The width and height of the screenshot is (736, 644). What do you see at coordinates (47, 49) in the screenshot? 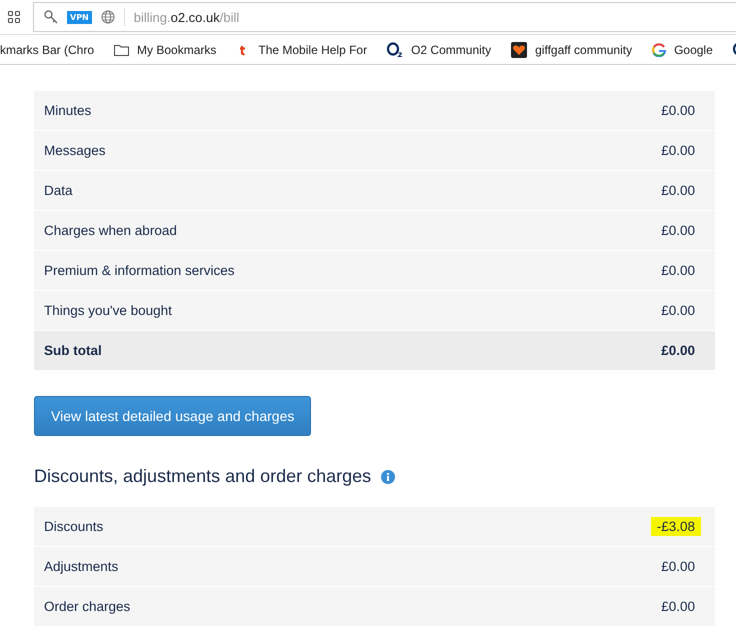
I see `bookmark-item: kmarks Bar (Chro` at bounding box center [47, 49].